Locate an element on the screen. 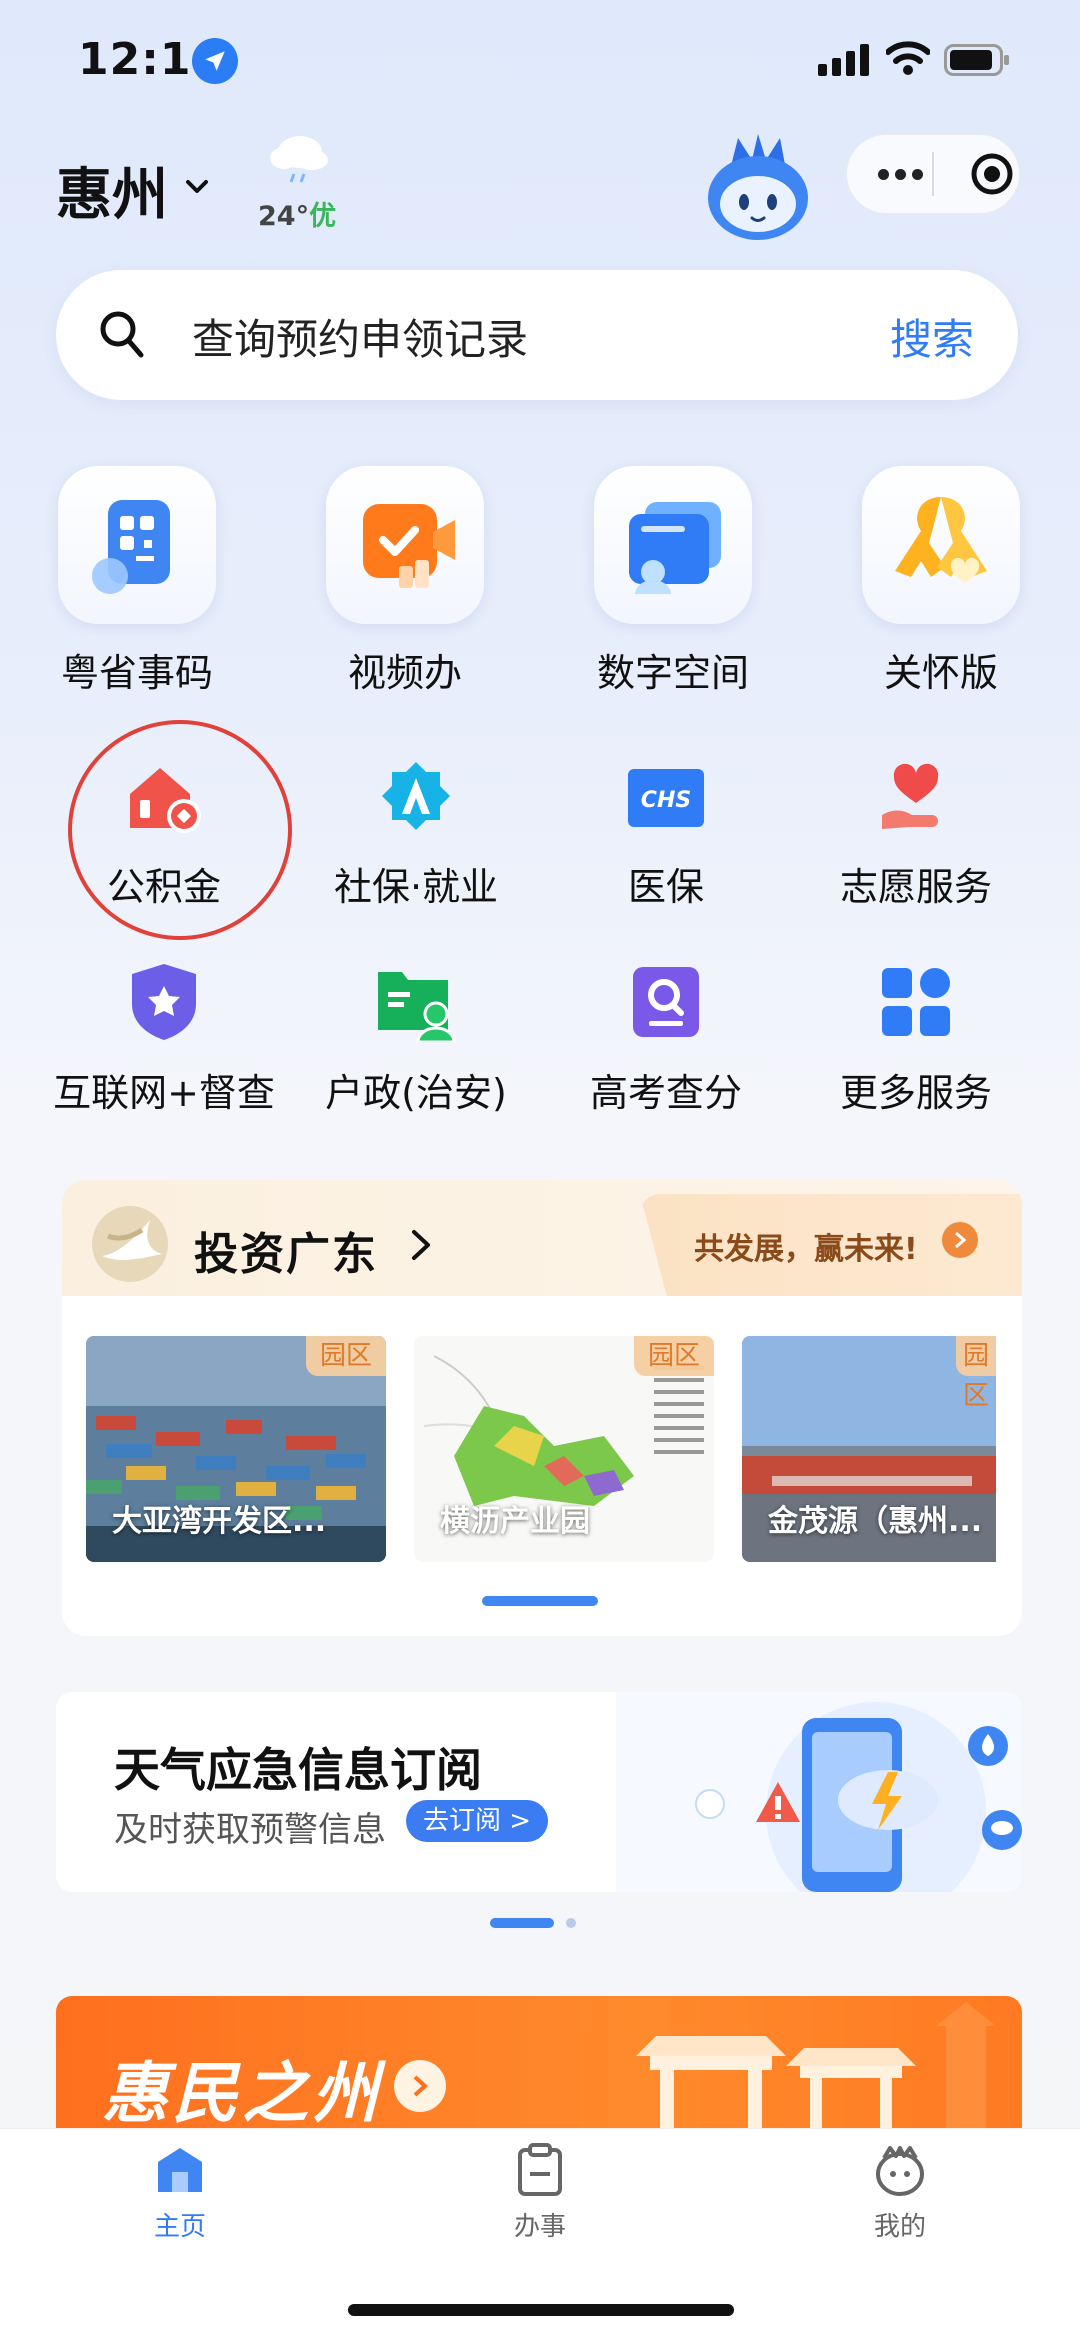  highlight-circle is located at coordinates (180, 830).